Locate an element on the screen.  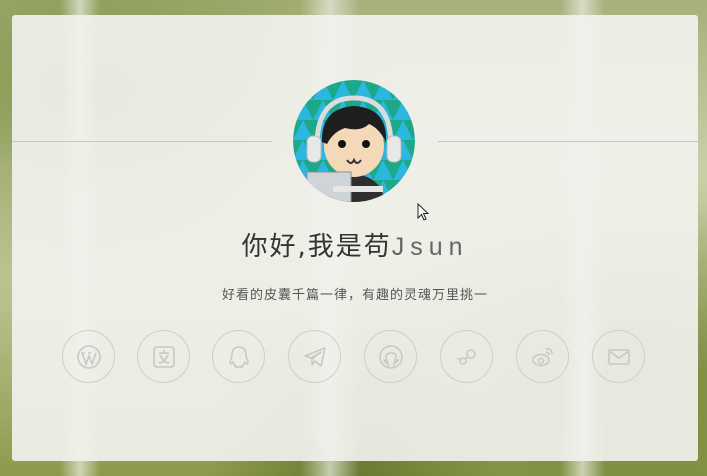
weibo-icon is located at coordinates (542, 356).